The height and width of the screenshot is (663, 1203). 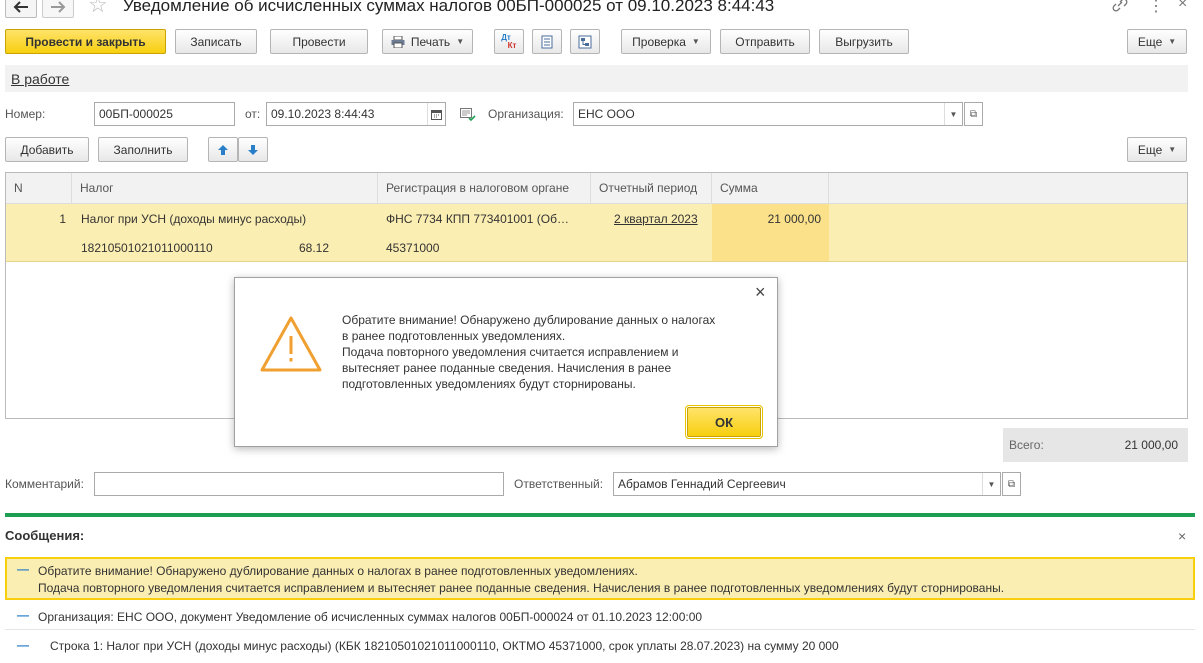 I want to click on move-up-button, so click(x=223, y=149).